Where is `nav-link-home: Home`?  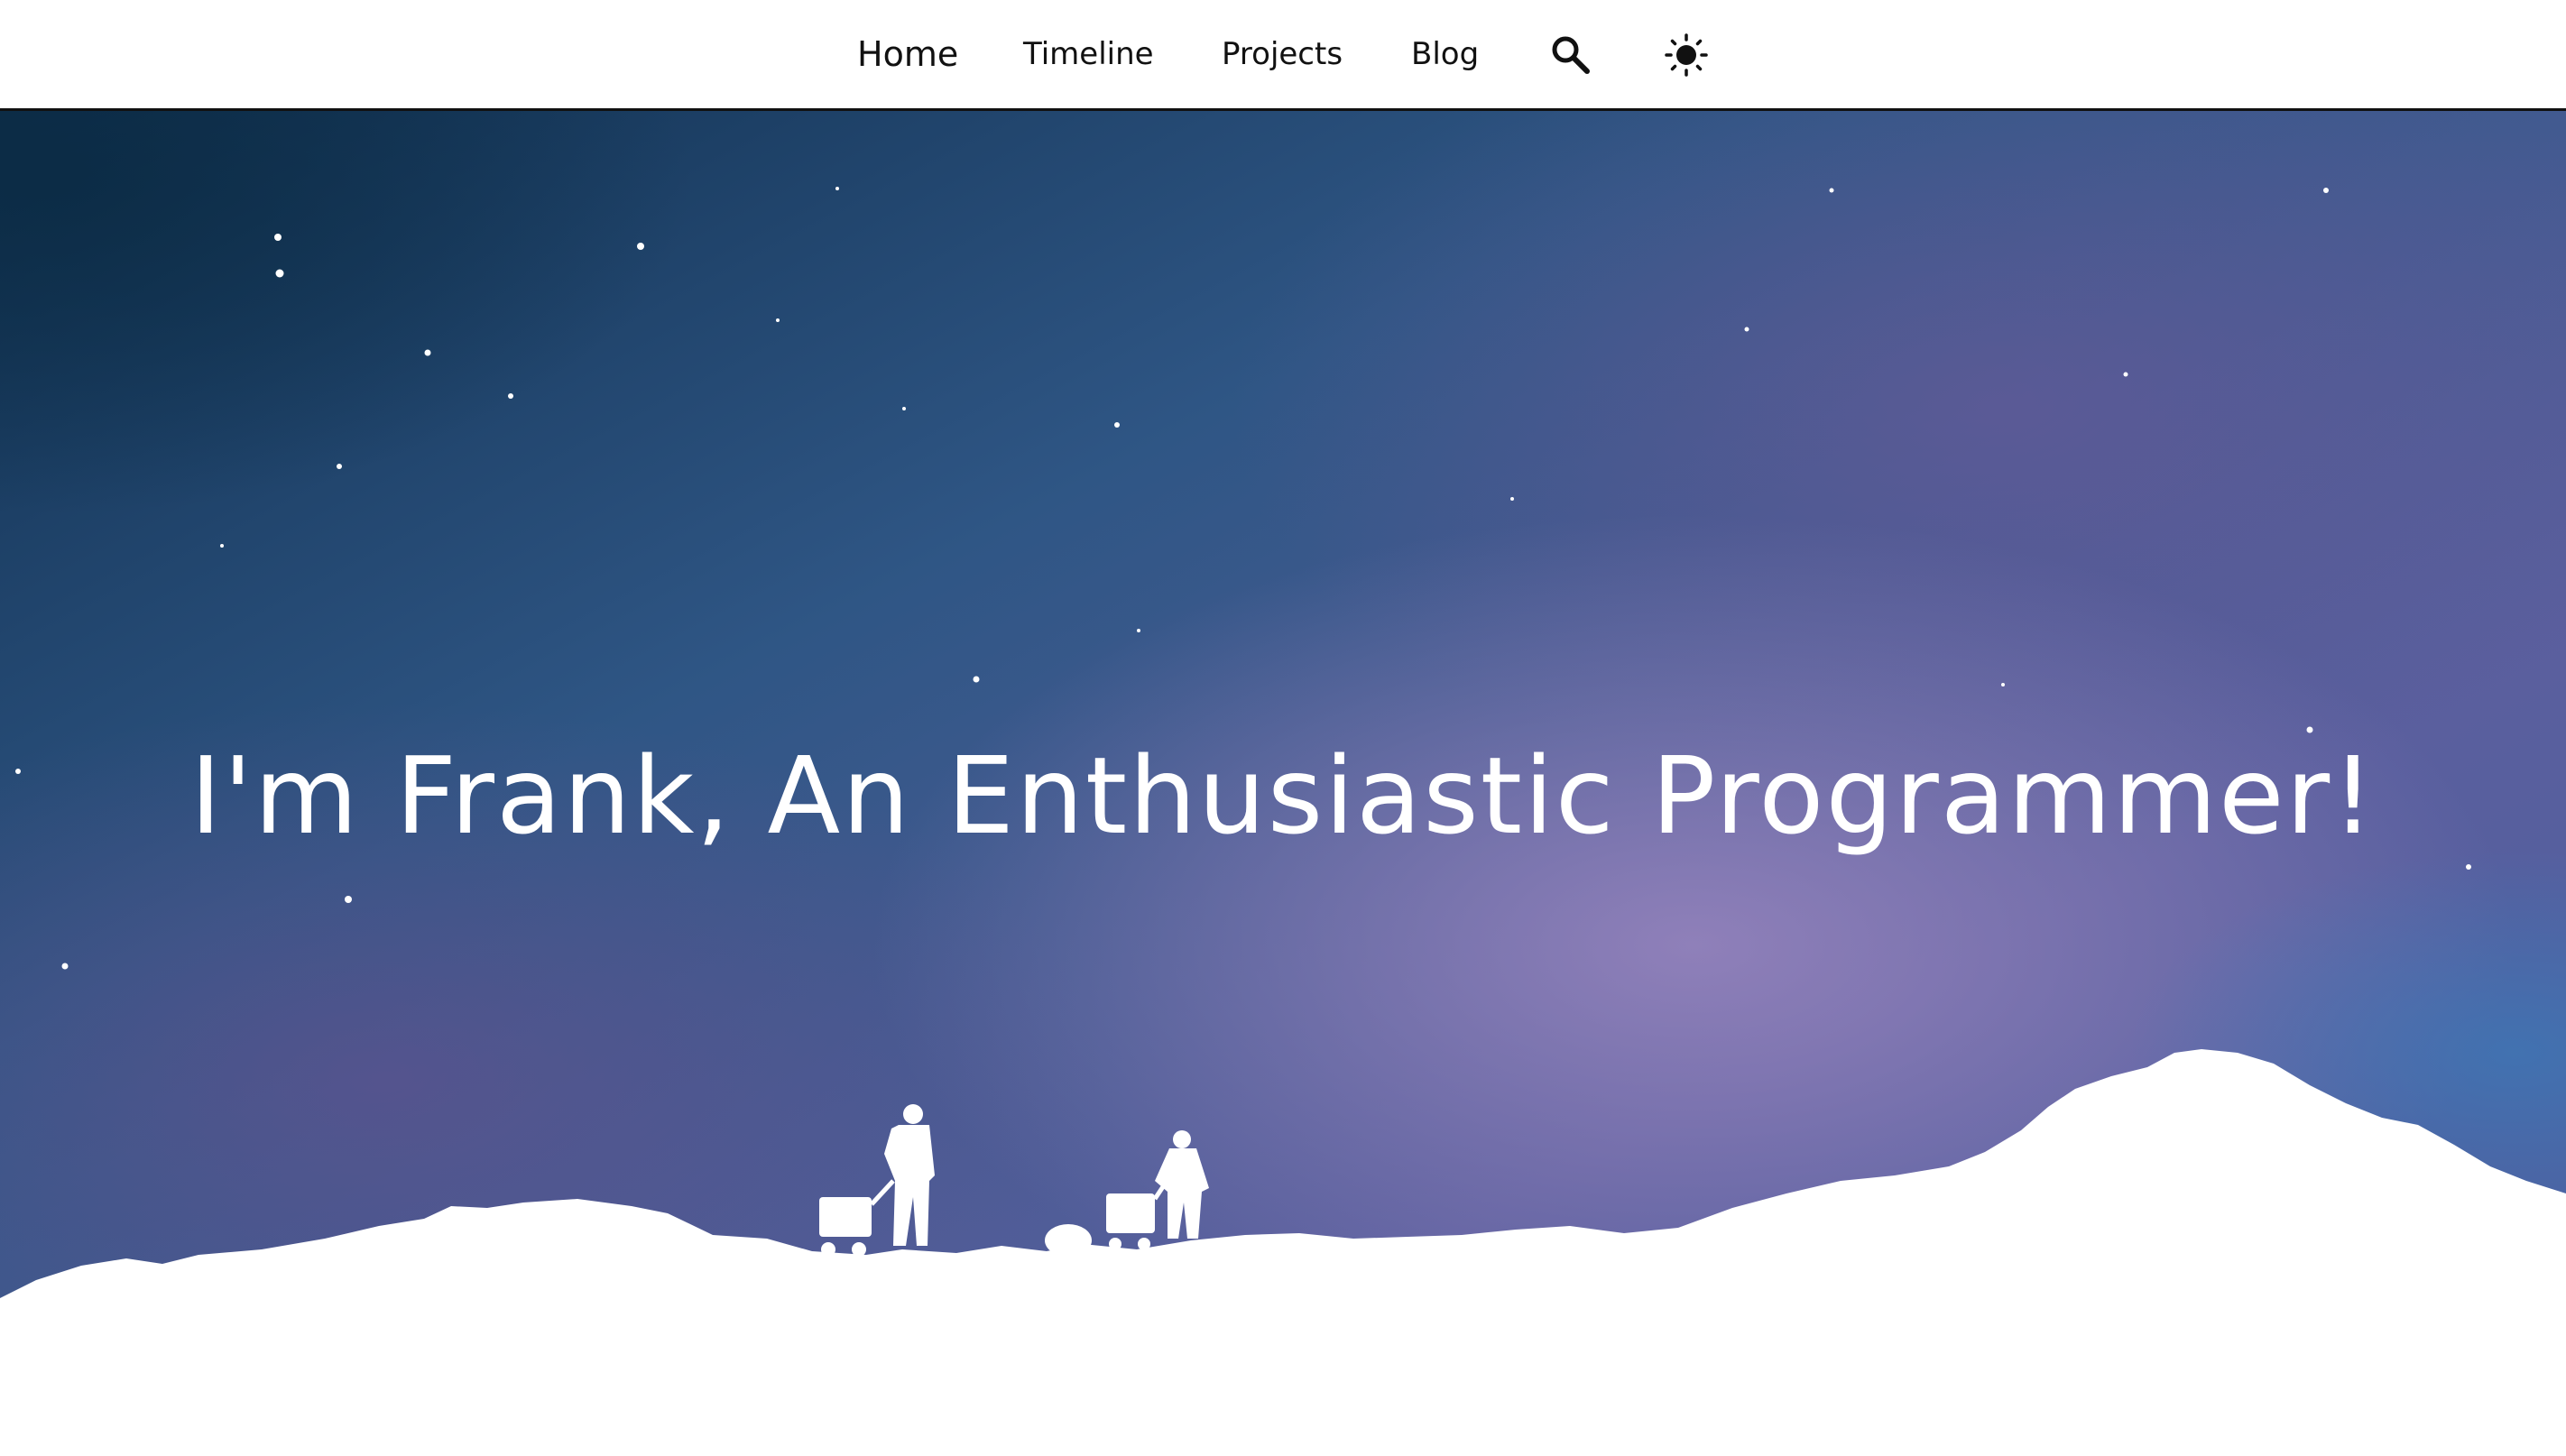
nav-link-home: Home is located at coordinates (908, 55).